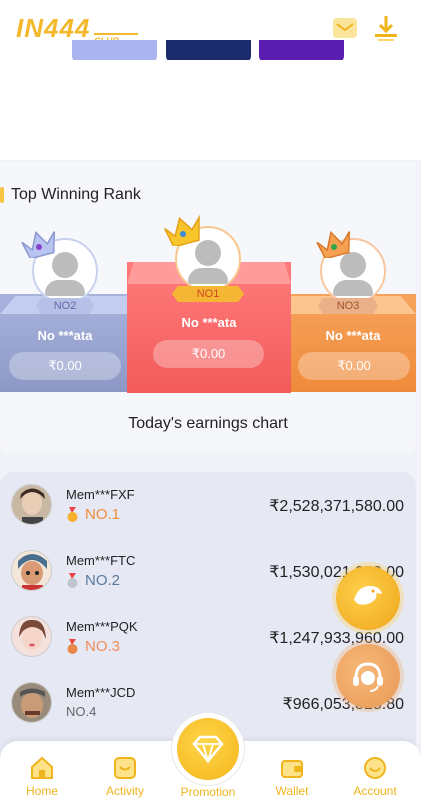  I want to click on diamond-icon, so click(208, 749).